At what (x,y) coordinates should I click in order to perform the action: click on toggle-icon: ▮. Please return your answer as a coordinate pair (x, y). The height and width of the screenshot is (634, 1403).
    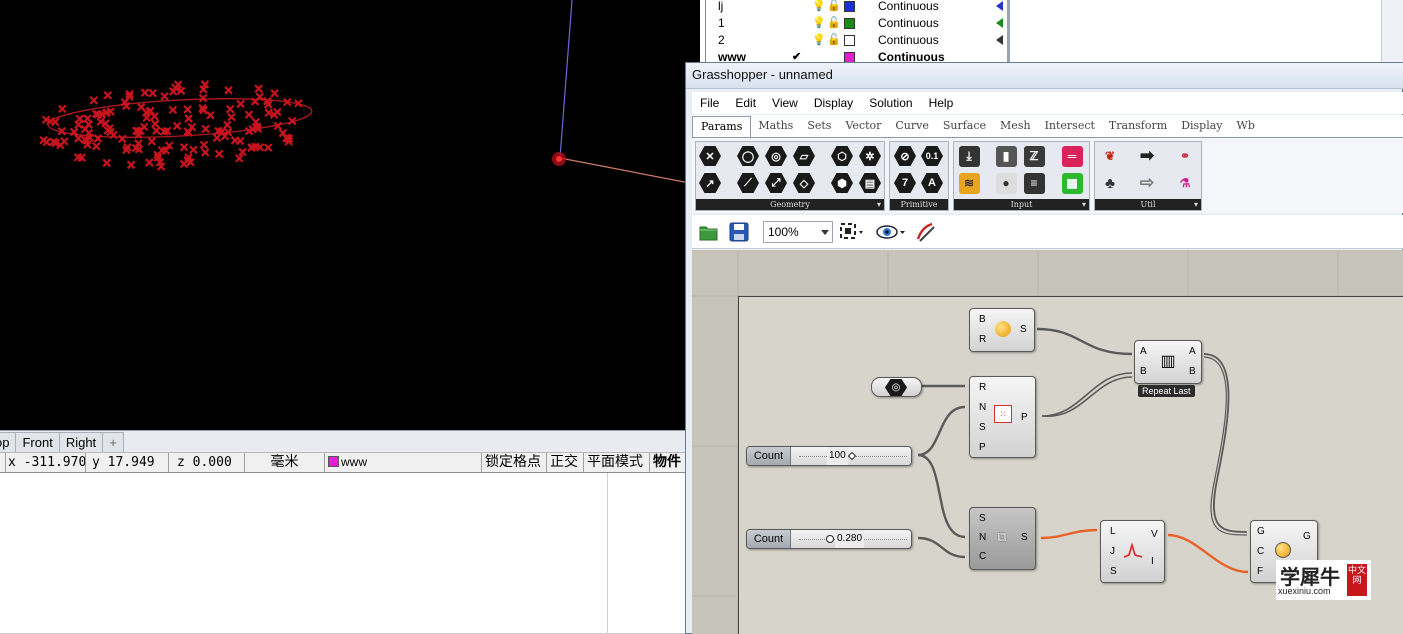
    Looking at the image, I should click on (1006, 156).